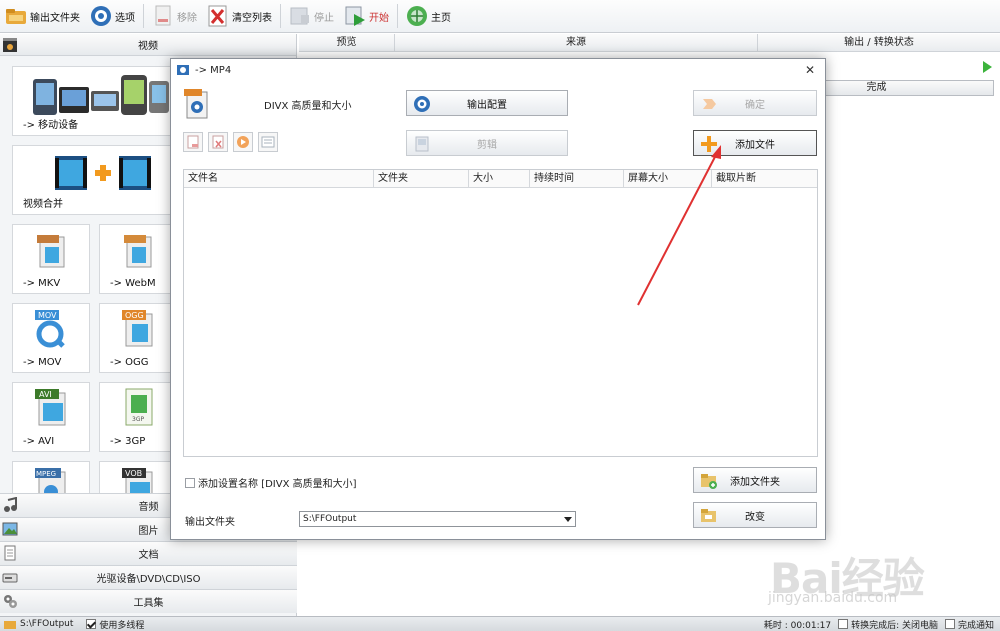  Describe the element at coordinates (347, 42) in the screenshot. I see `col-preview: 预览` at that location.